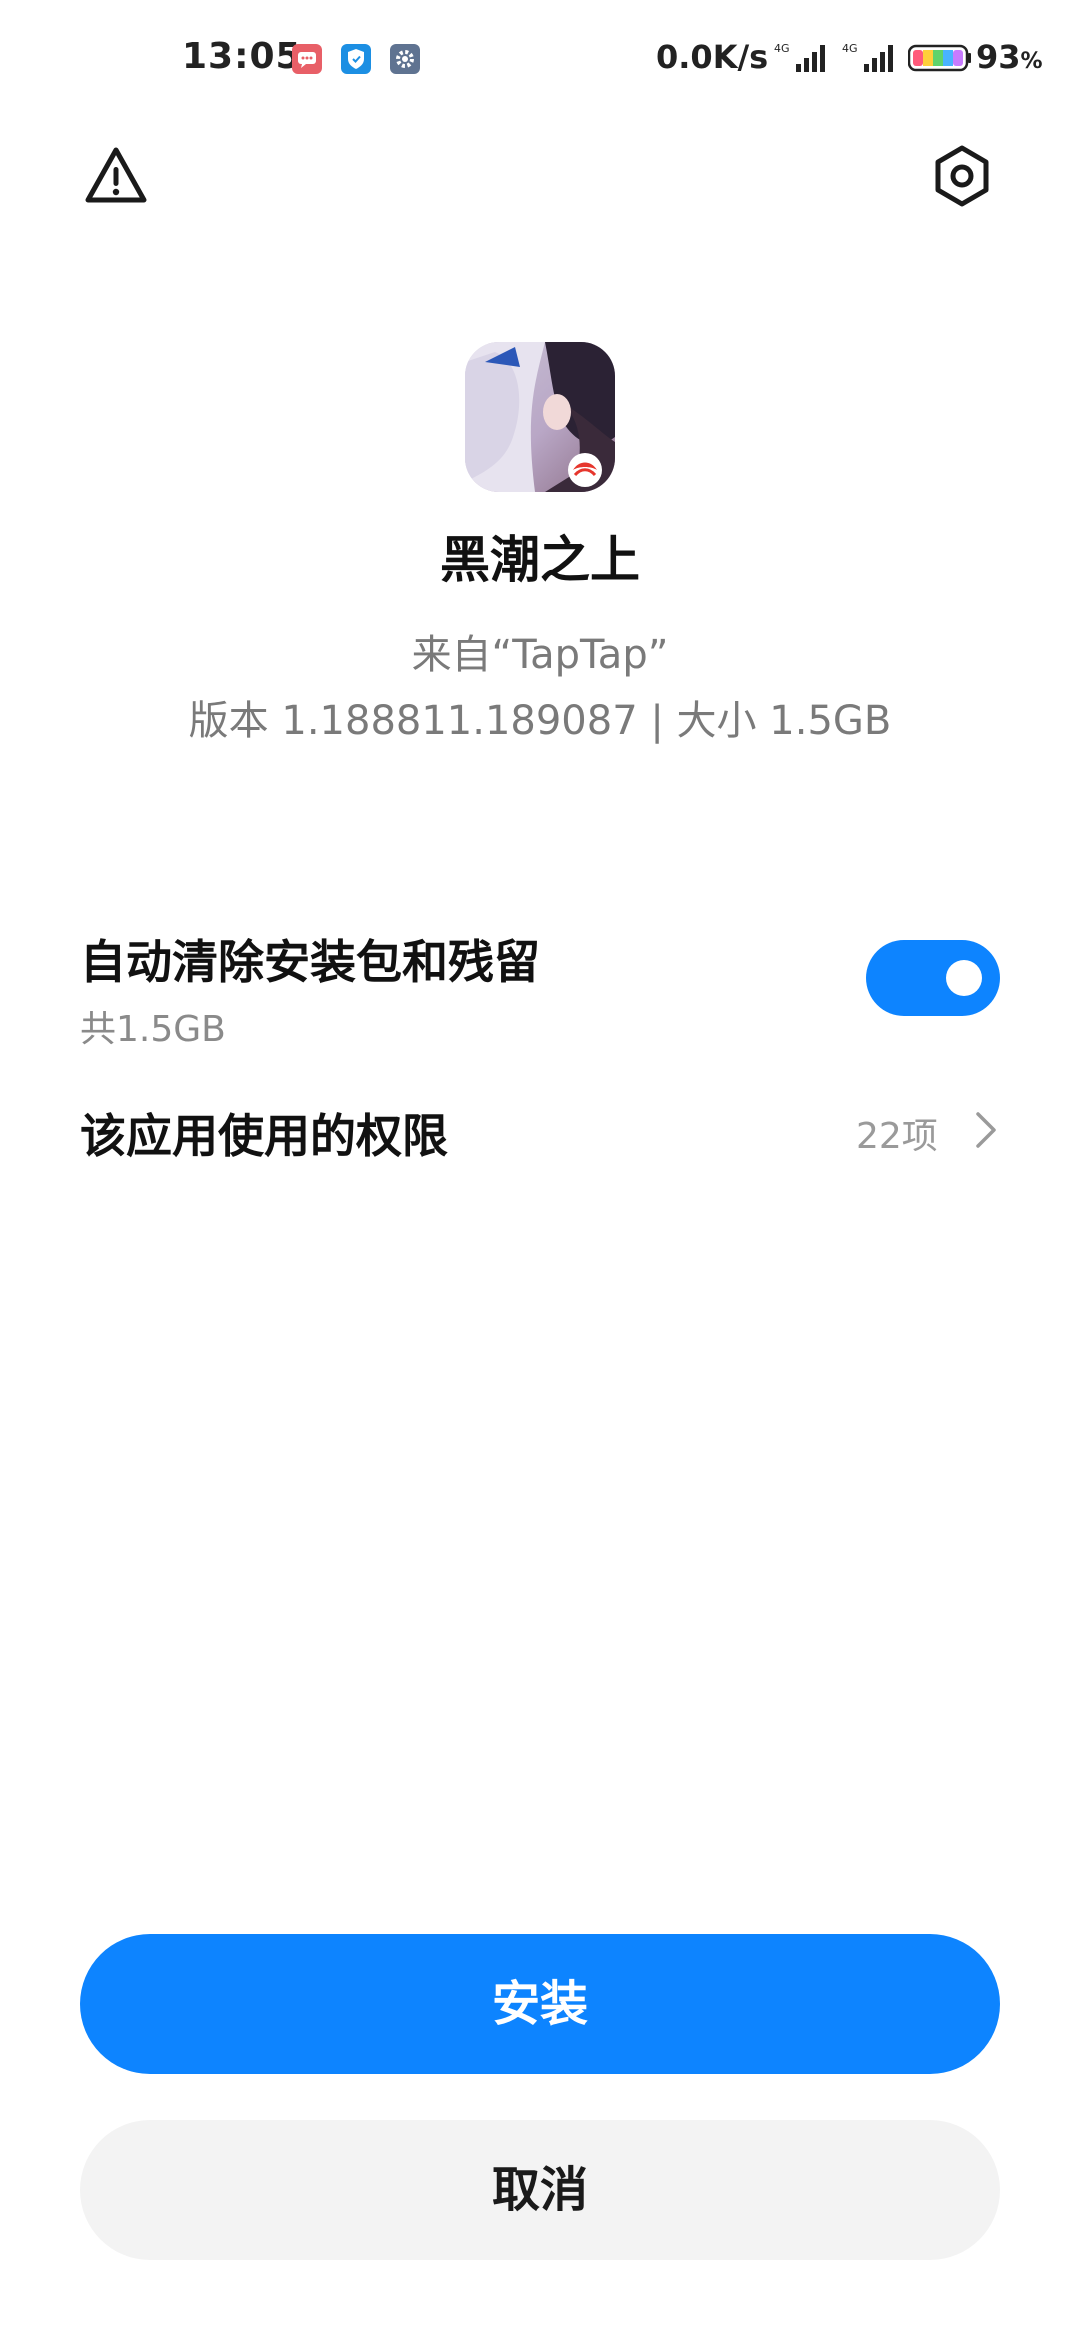  What do you see at coordinates (540, 560) in the screenshot?
I see `app-name: 黑潮之上` at bounding box center [540, 560].